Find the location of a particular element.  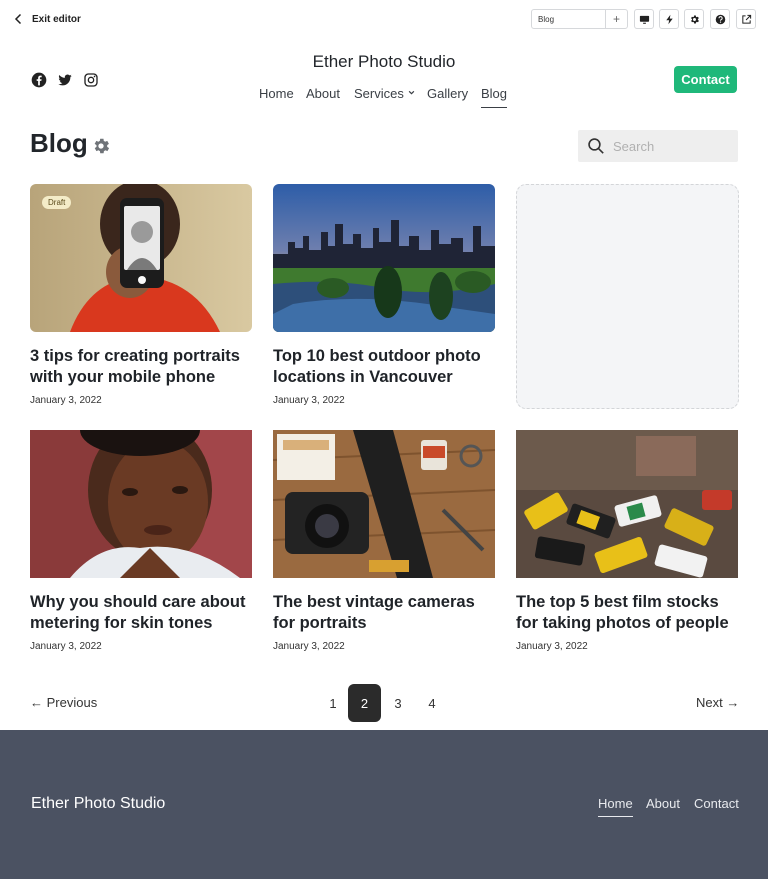

pagination-page-current: 2 is located at coordinates (364, 703).